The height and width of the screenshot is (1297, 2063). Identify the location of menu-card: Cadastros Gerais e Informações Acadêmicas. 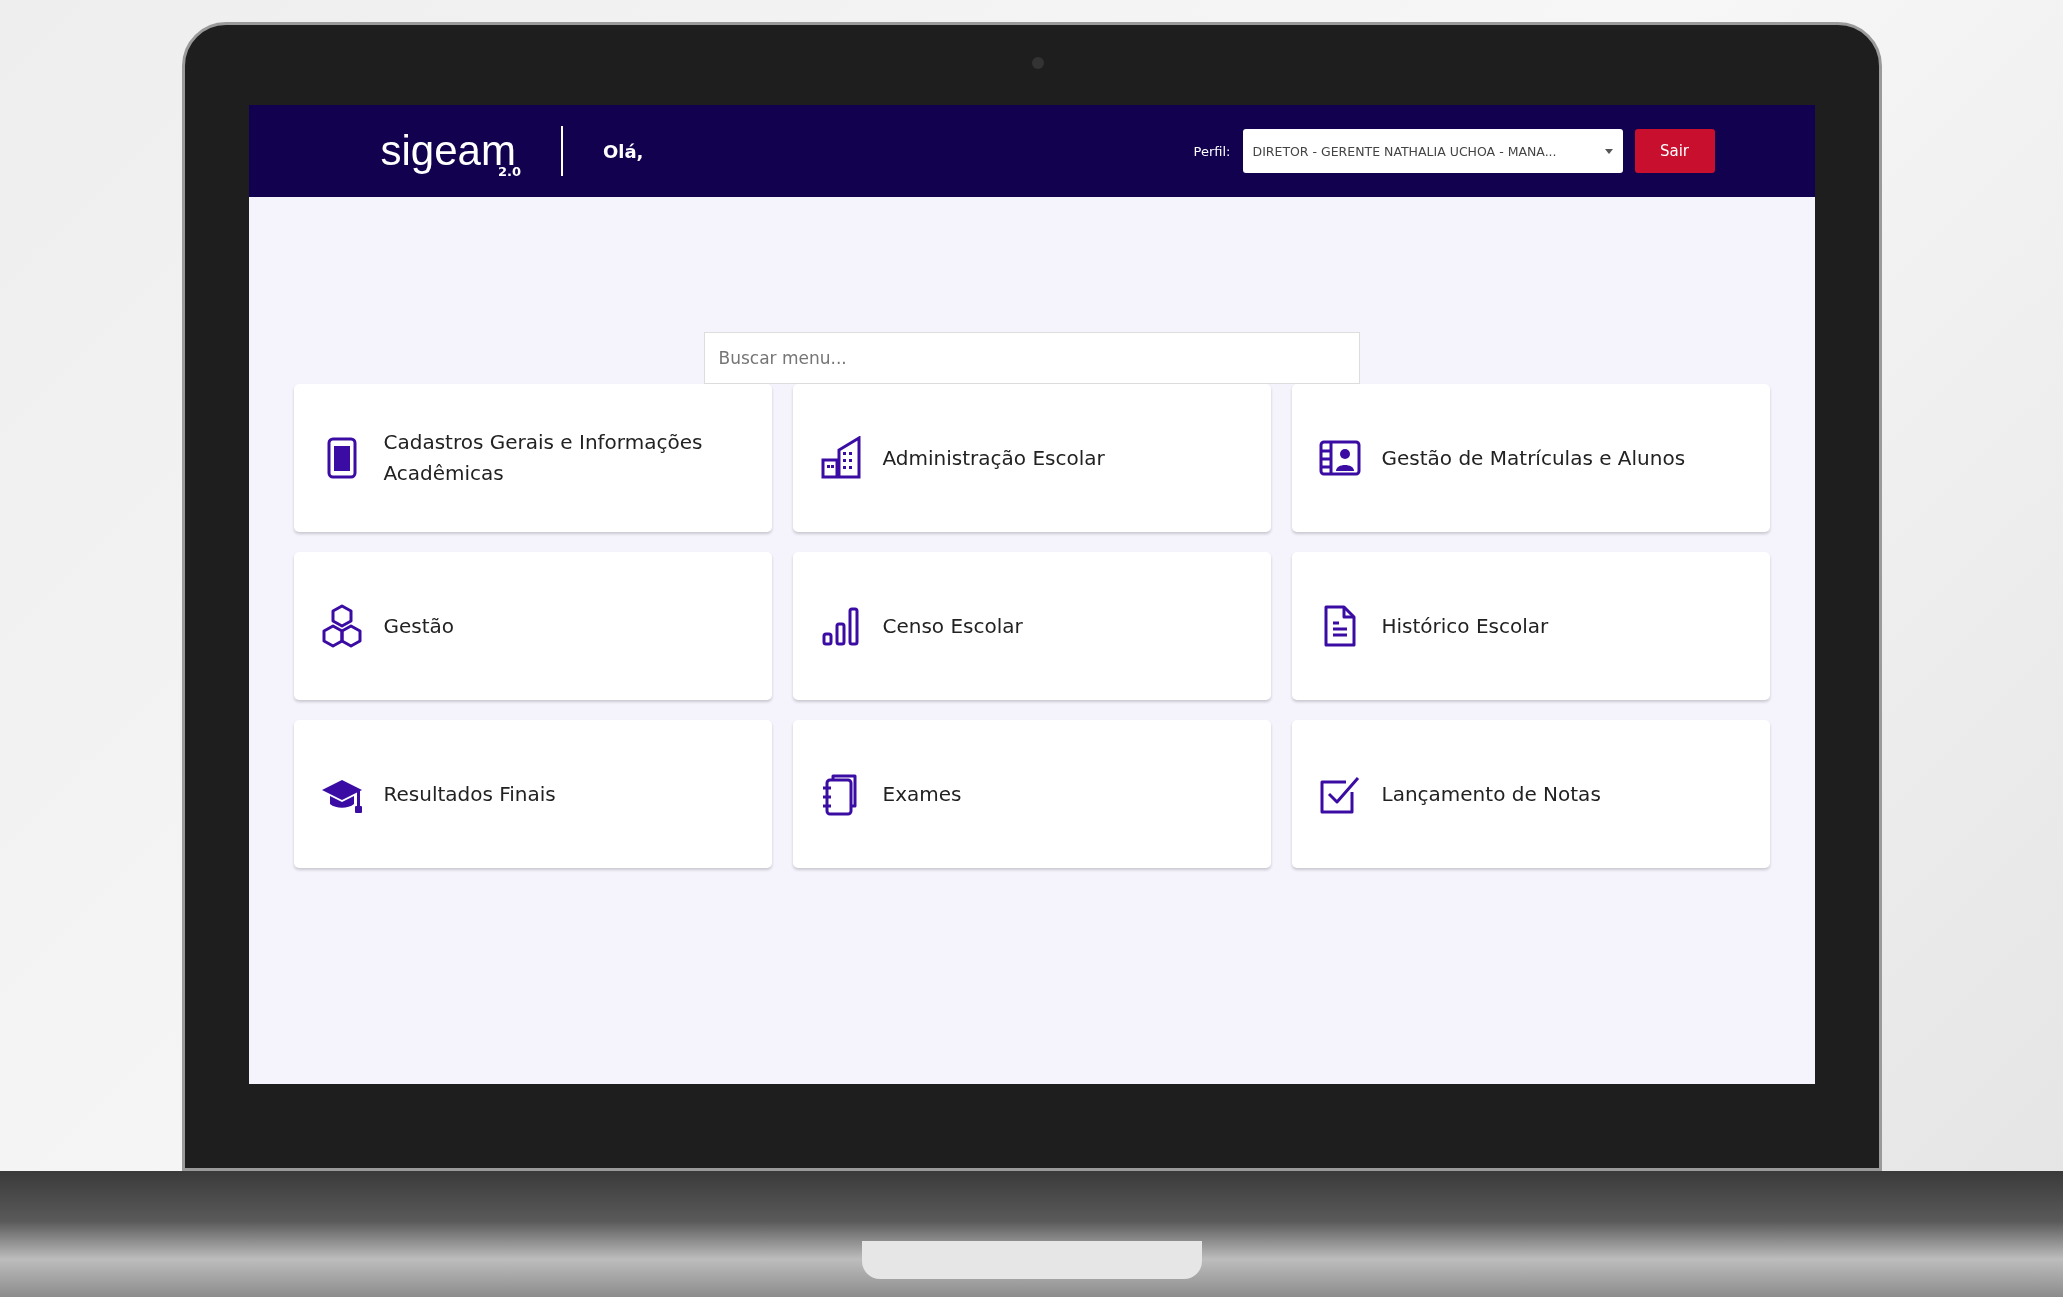
(532, 458).